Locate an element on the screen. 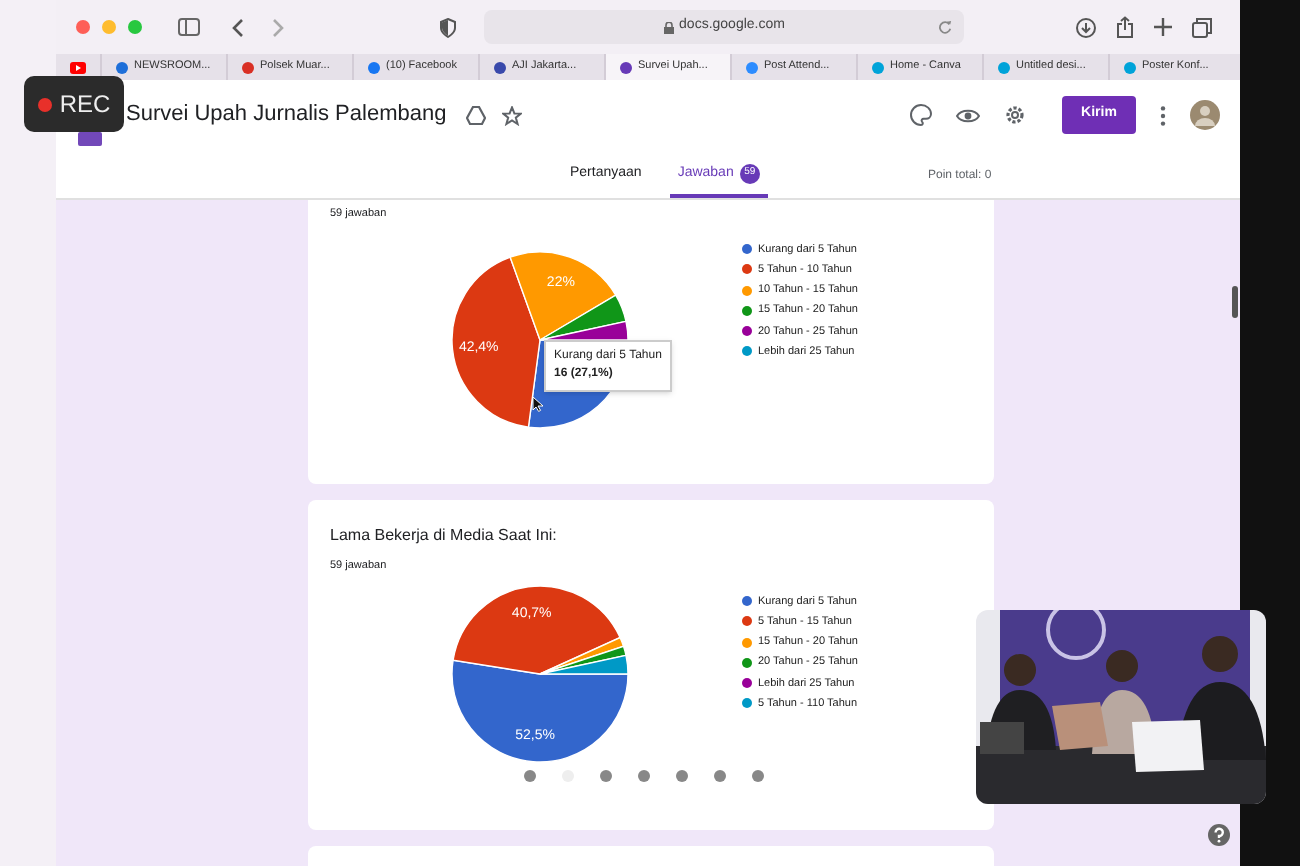 The height and width of the screenshot is (866, 1300). recording-label: REC is located at coordinates (85, 105).